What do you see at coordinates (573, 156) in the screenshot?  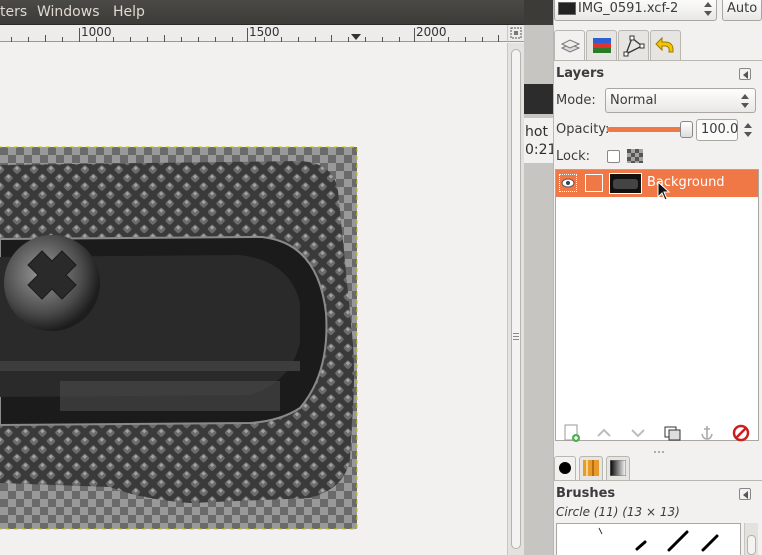 I see `lock-label: Lock:` at bounding box center [573, 156].